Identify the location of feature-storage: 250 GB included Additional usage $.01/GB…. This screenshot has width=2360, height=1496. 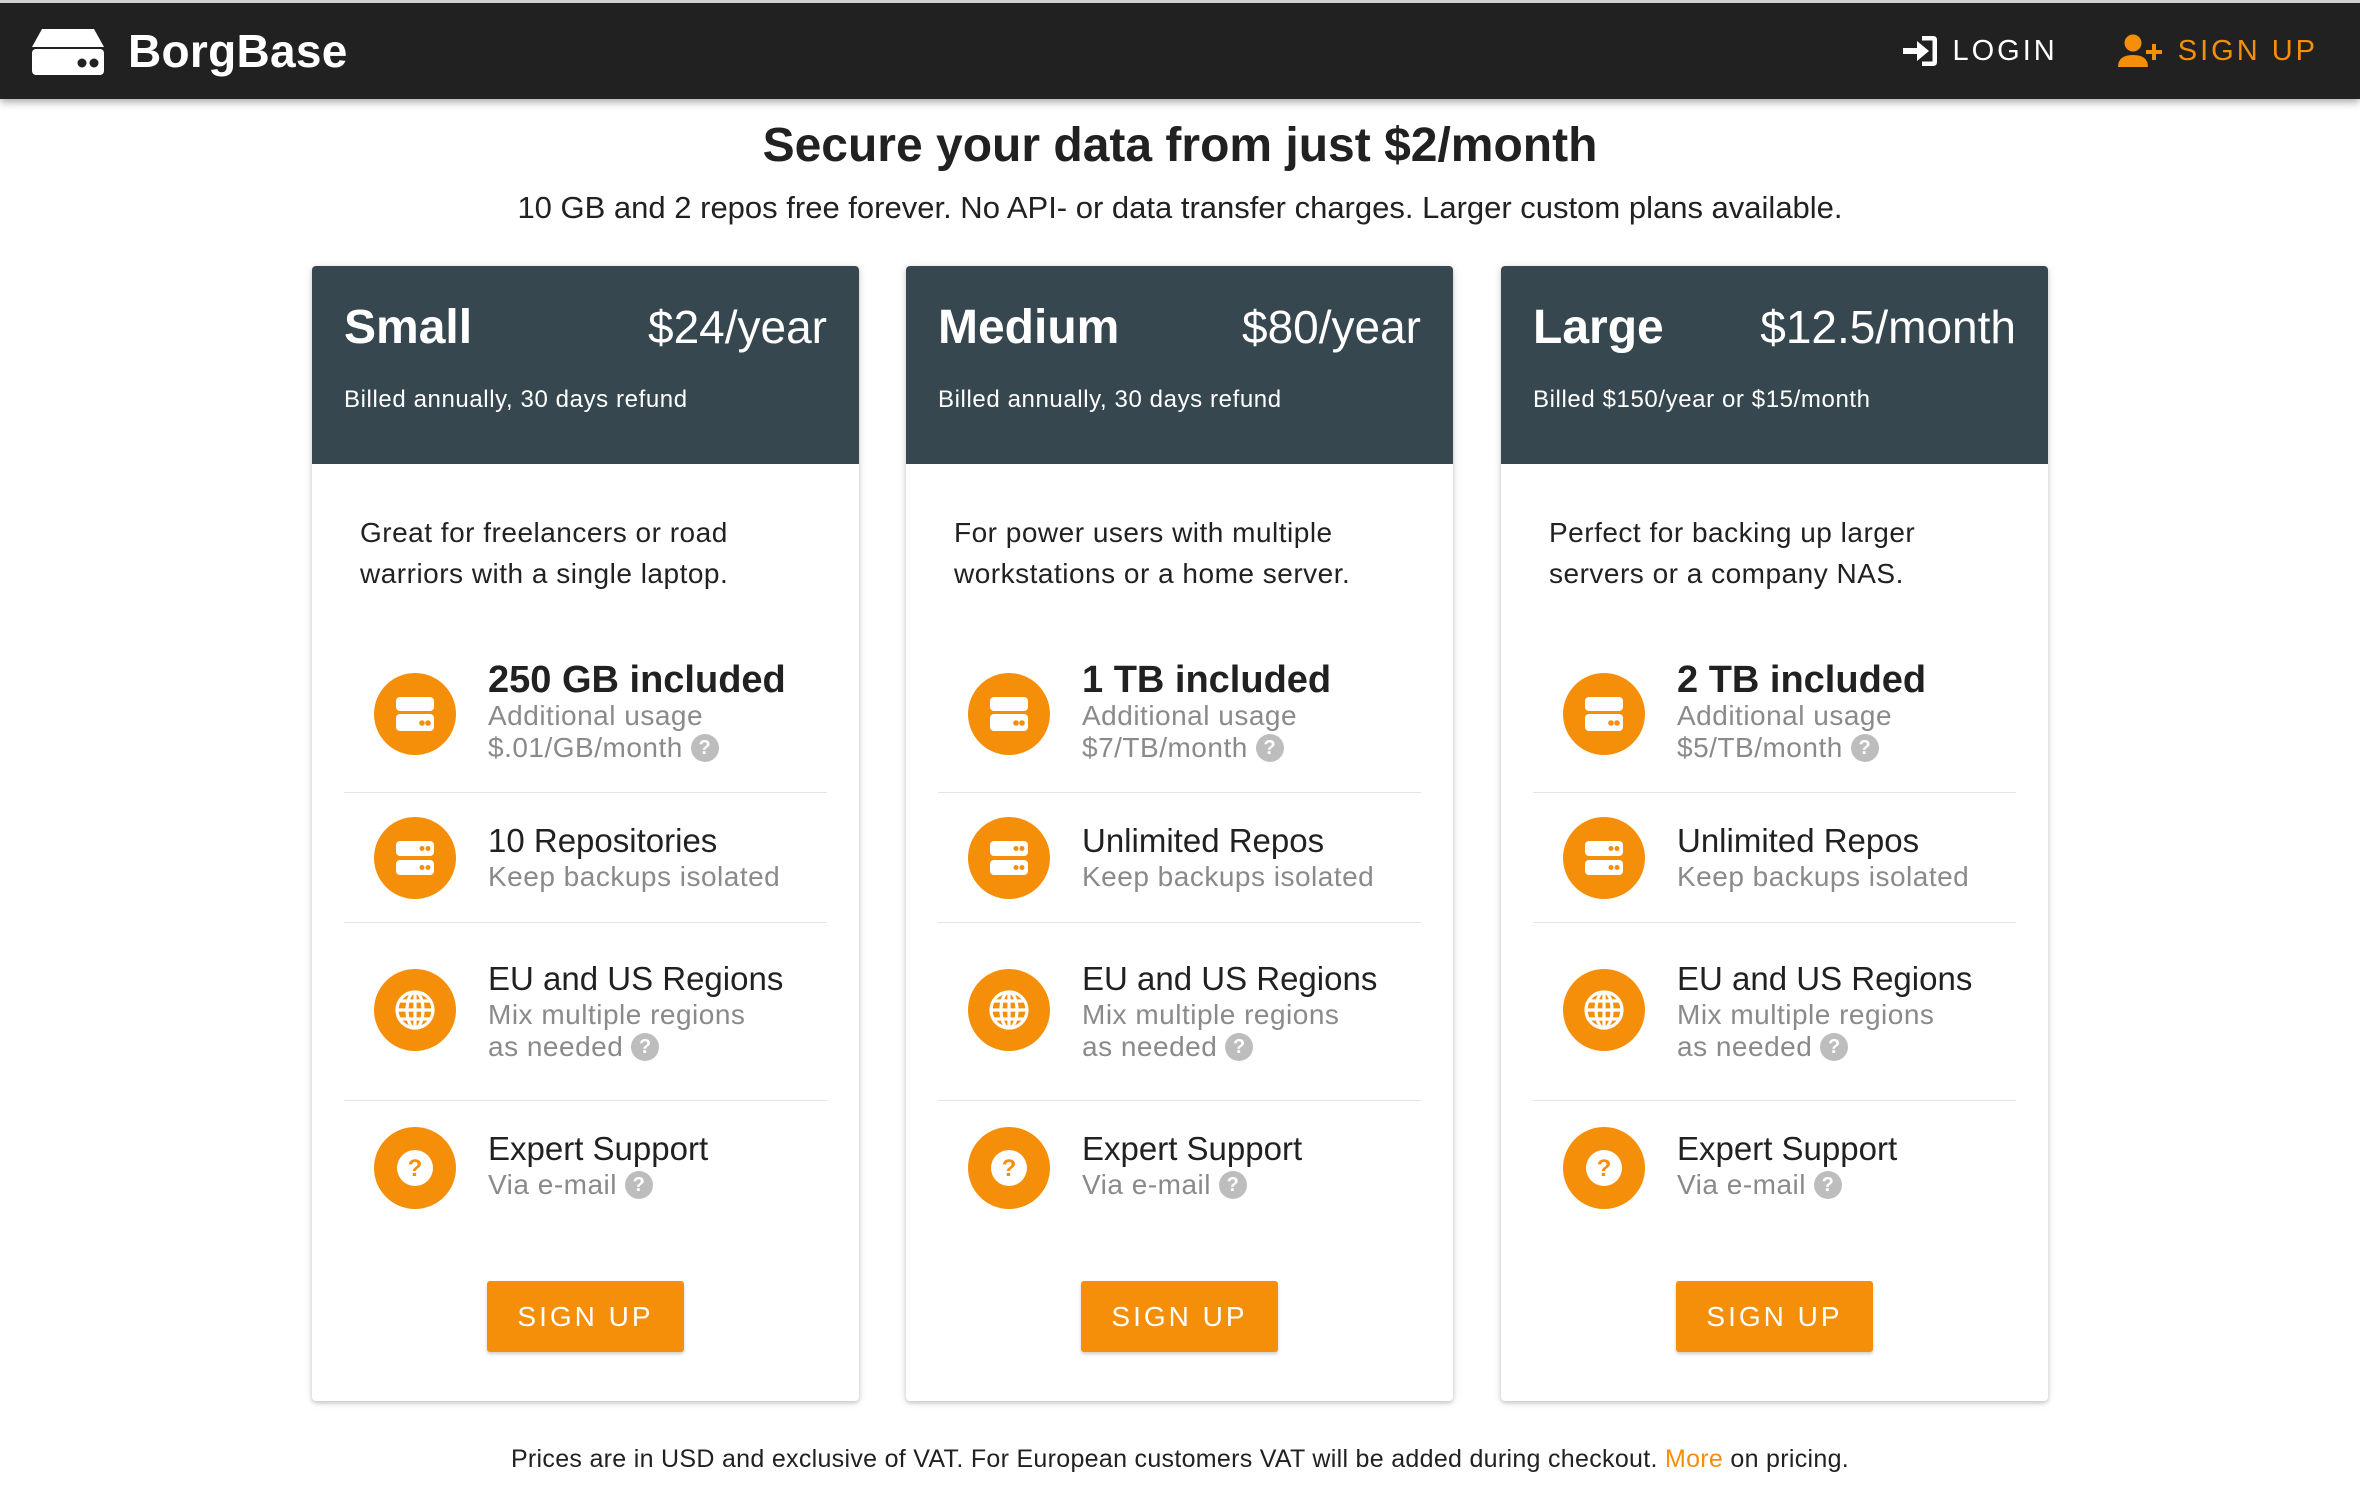
(585, 714).